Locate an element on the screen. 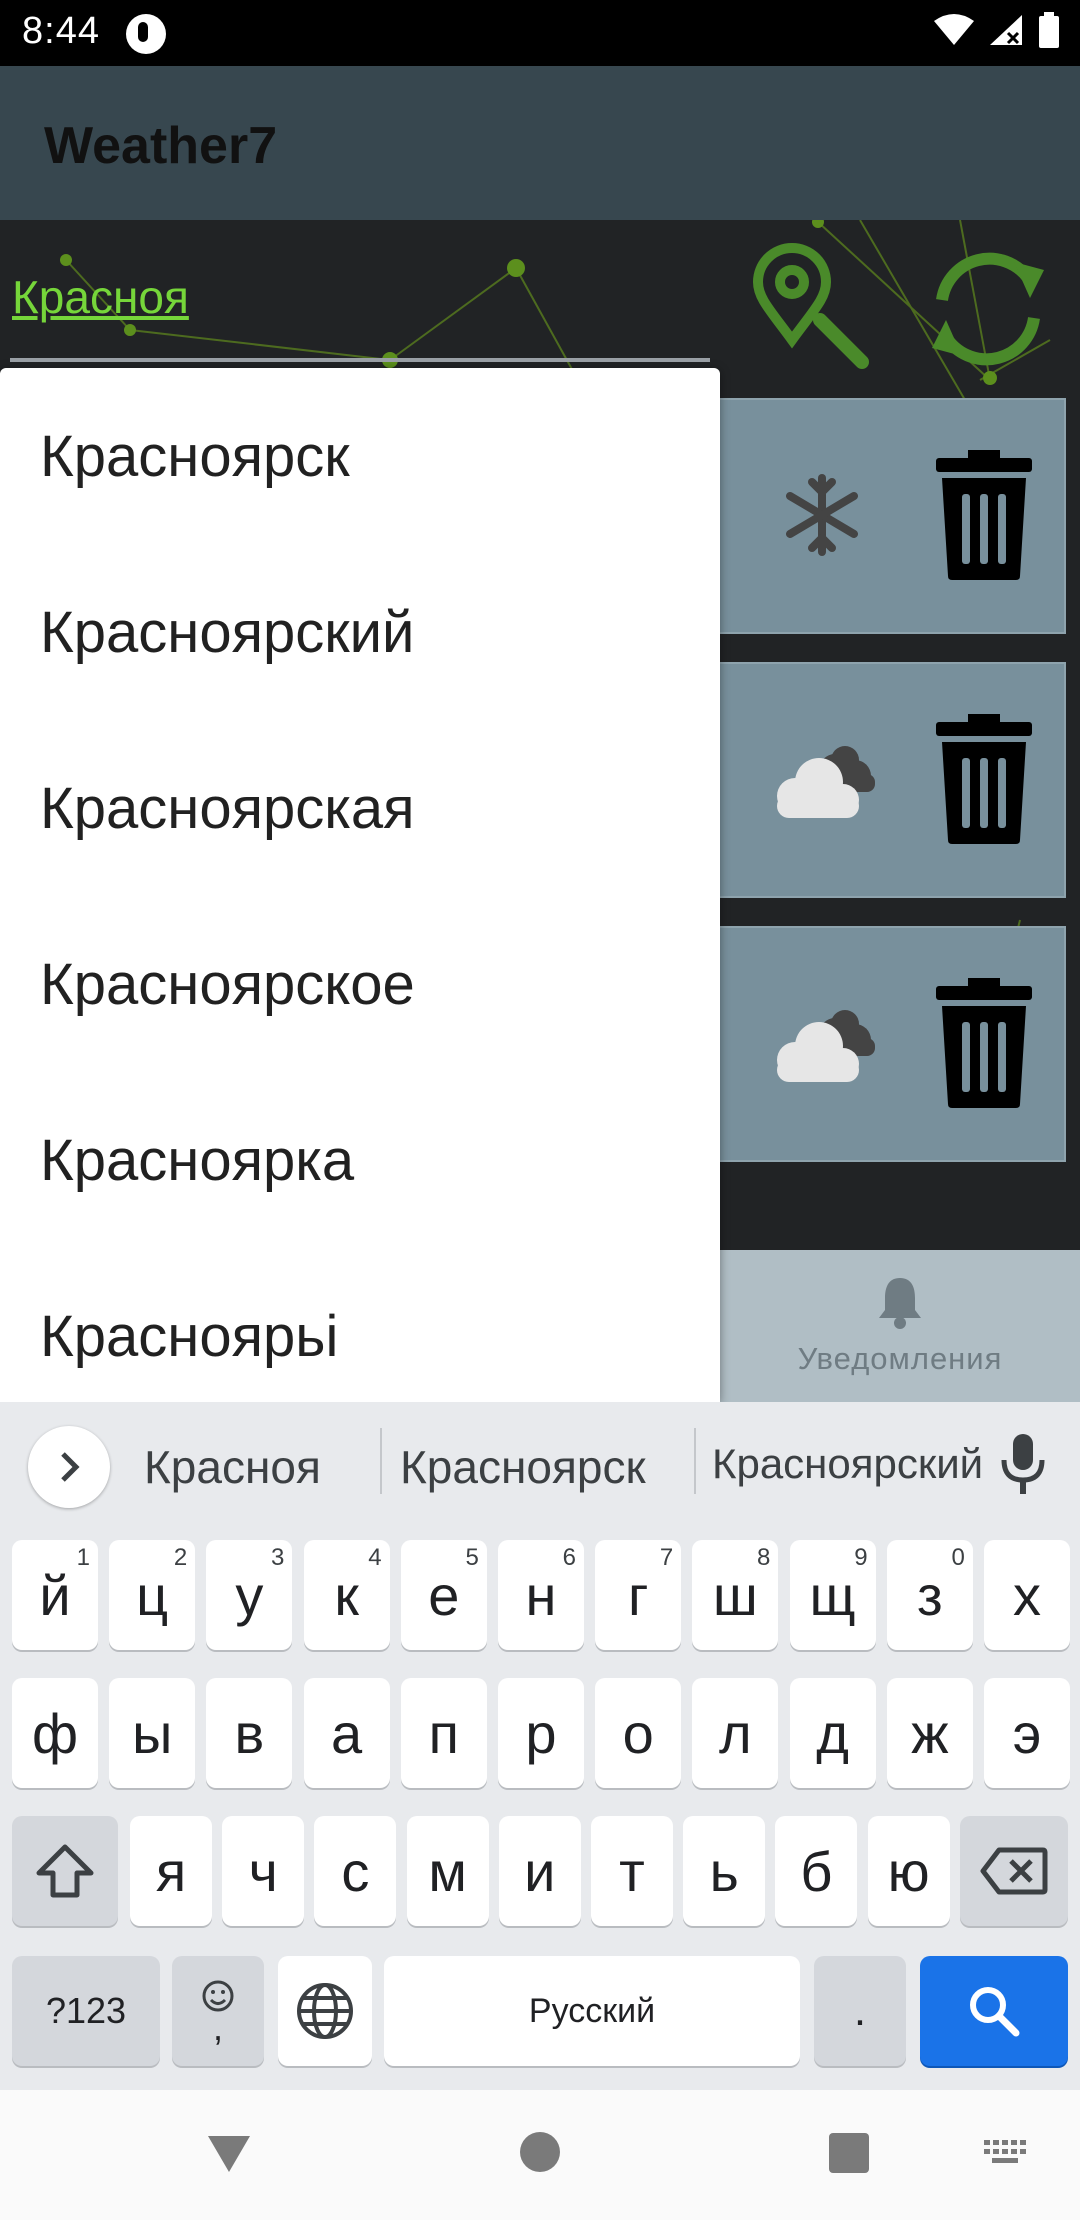  letter-key: е5 is located at coordinates (443, 1595).